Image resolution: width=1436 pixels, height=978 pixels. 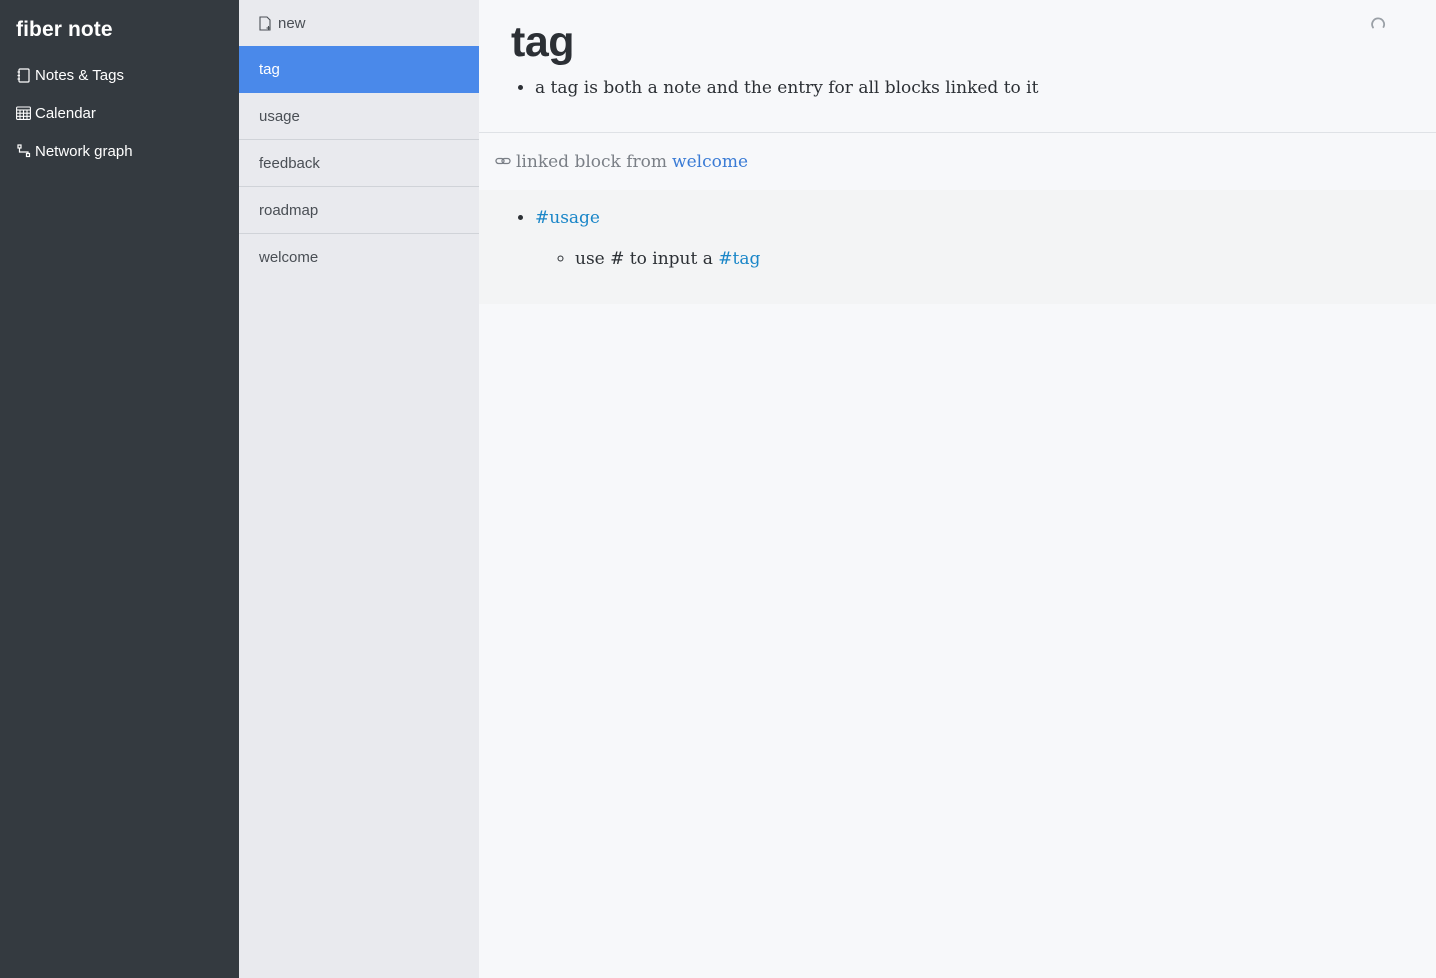 I want to click on sidebar-item-notes-tags: Notes & Tags, so click(x=119, y=75).